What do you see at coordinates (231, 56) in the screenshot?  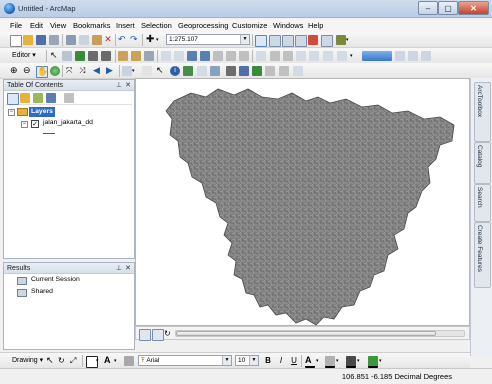 I see `edit-vertices-icon` at bounding box center [231, 56].